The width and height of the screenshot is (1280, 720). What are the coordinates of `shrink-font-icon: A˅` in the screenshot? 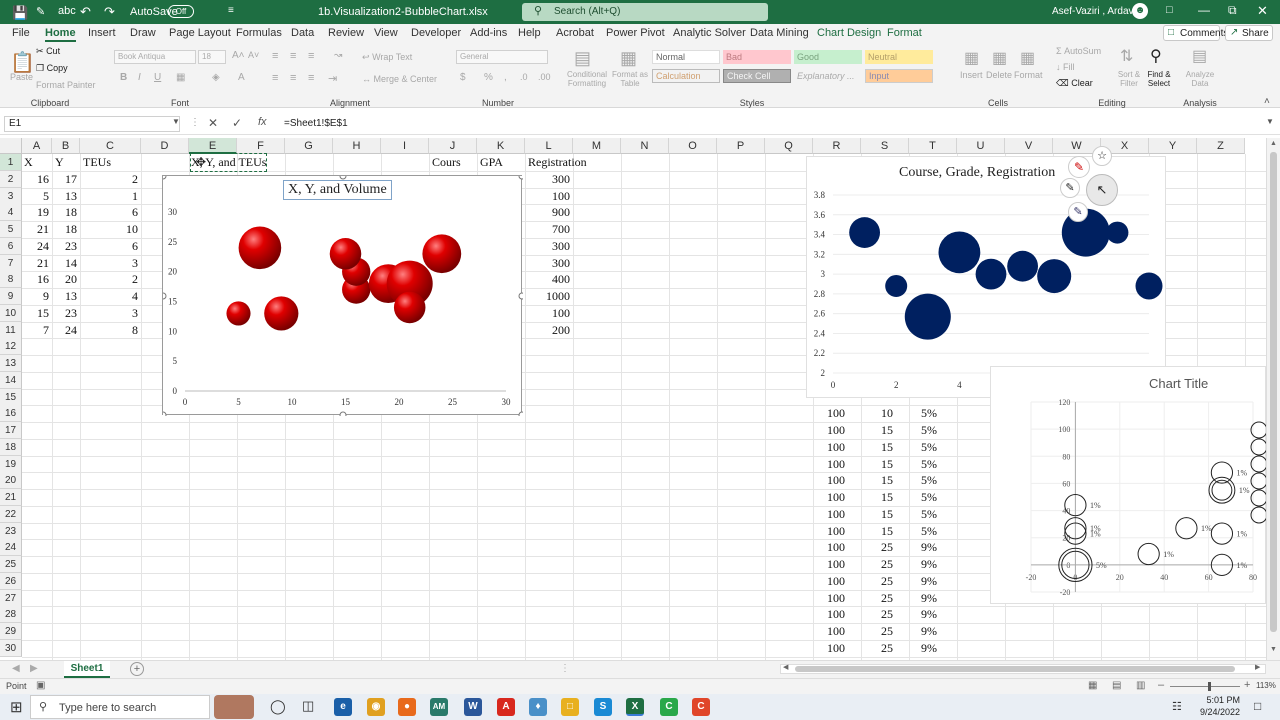 It's located at (253, 55).